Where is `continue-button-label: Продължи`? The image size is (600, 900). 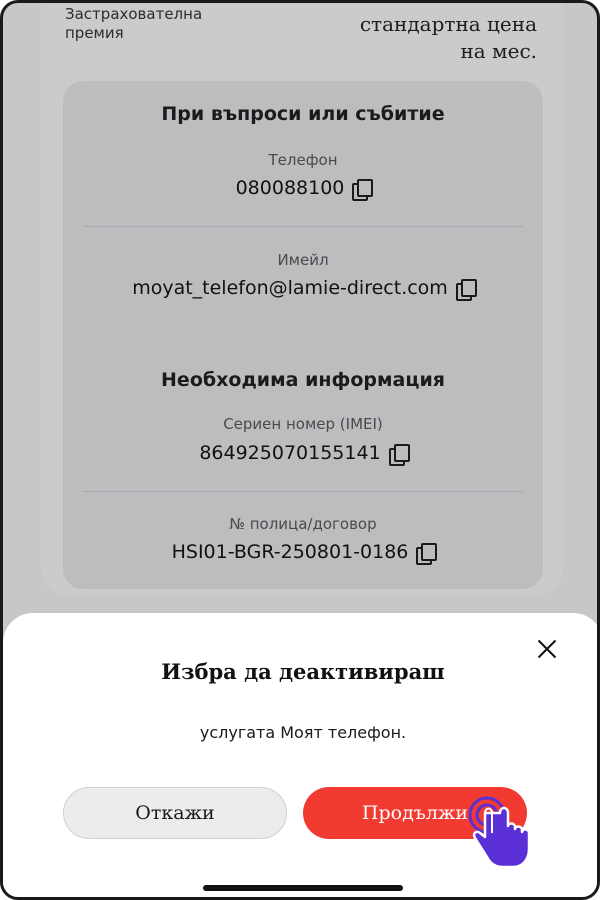 continue-button-label: Продължи is located at coordinates (415, 813).